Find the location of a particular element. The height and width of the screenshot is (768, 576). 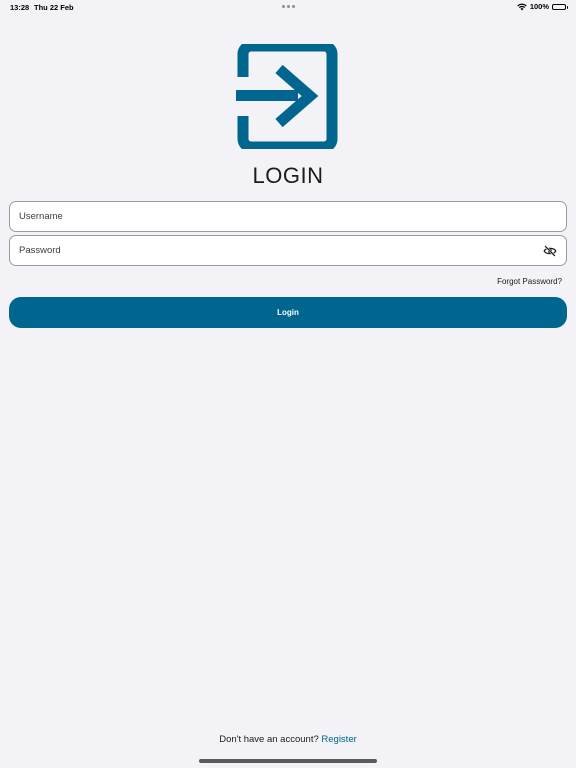

eye-off-icon is located at coordinates (550, 251).